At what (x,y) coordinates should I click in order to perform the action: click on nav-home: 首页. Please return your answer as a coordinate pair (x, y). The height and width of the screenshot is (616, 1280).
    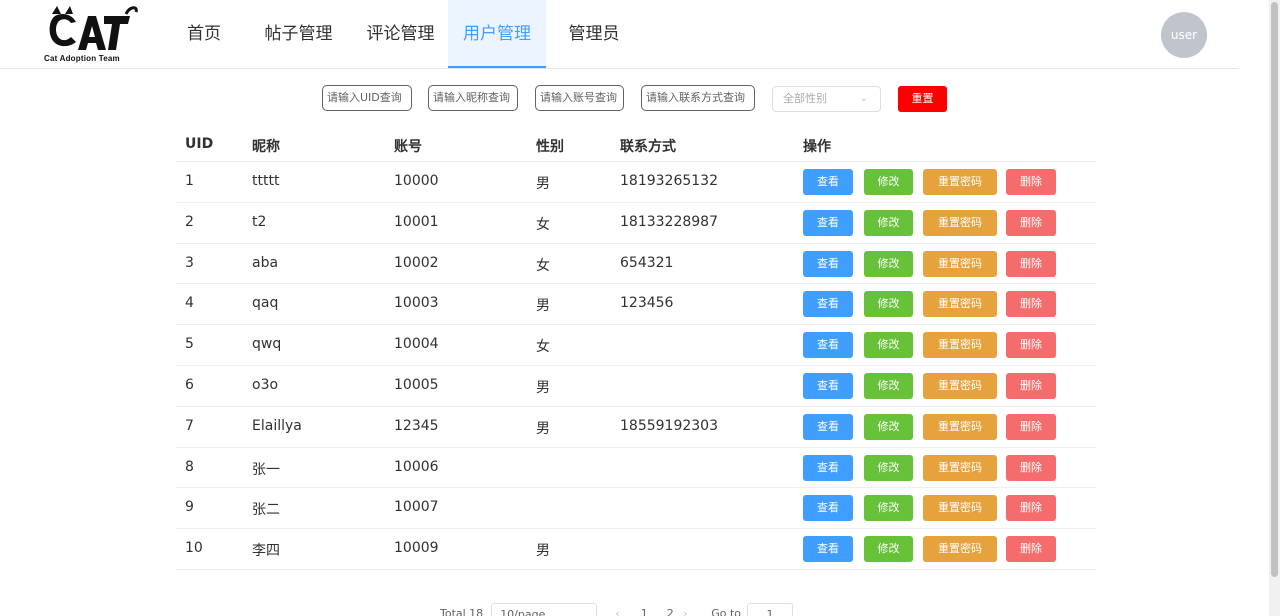
    Looking at the image, I should click on (204, 34).